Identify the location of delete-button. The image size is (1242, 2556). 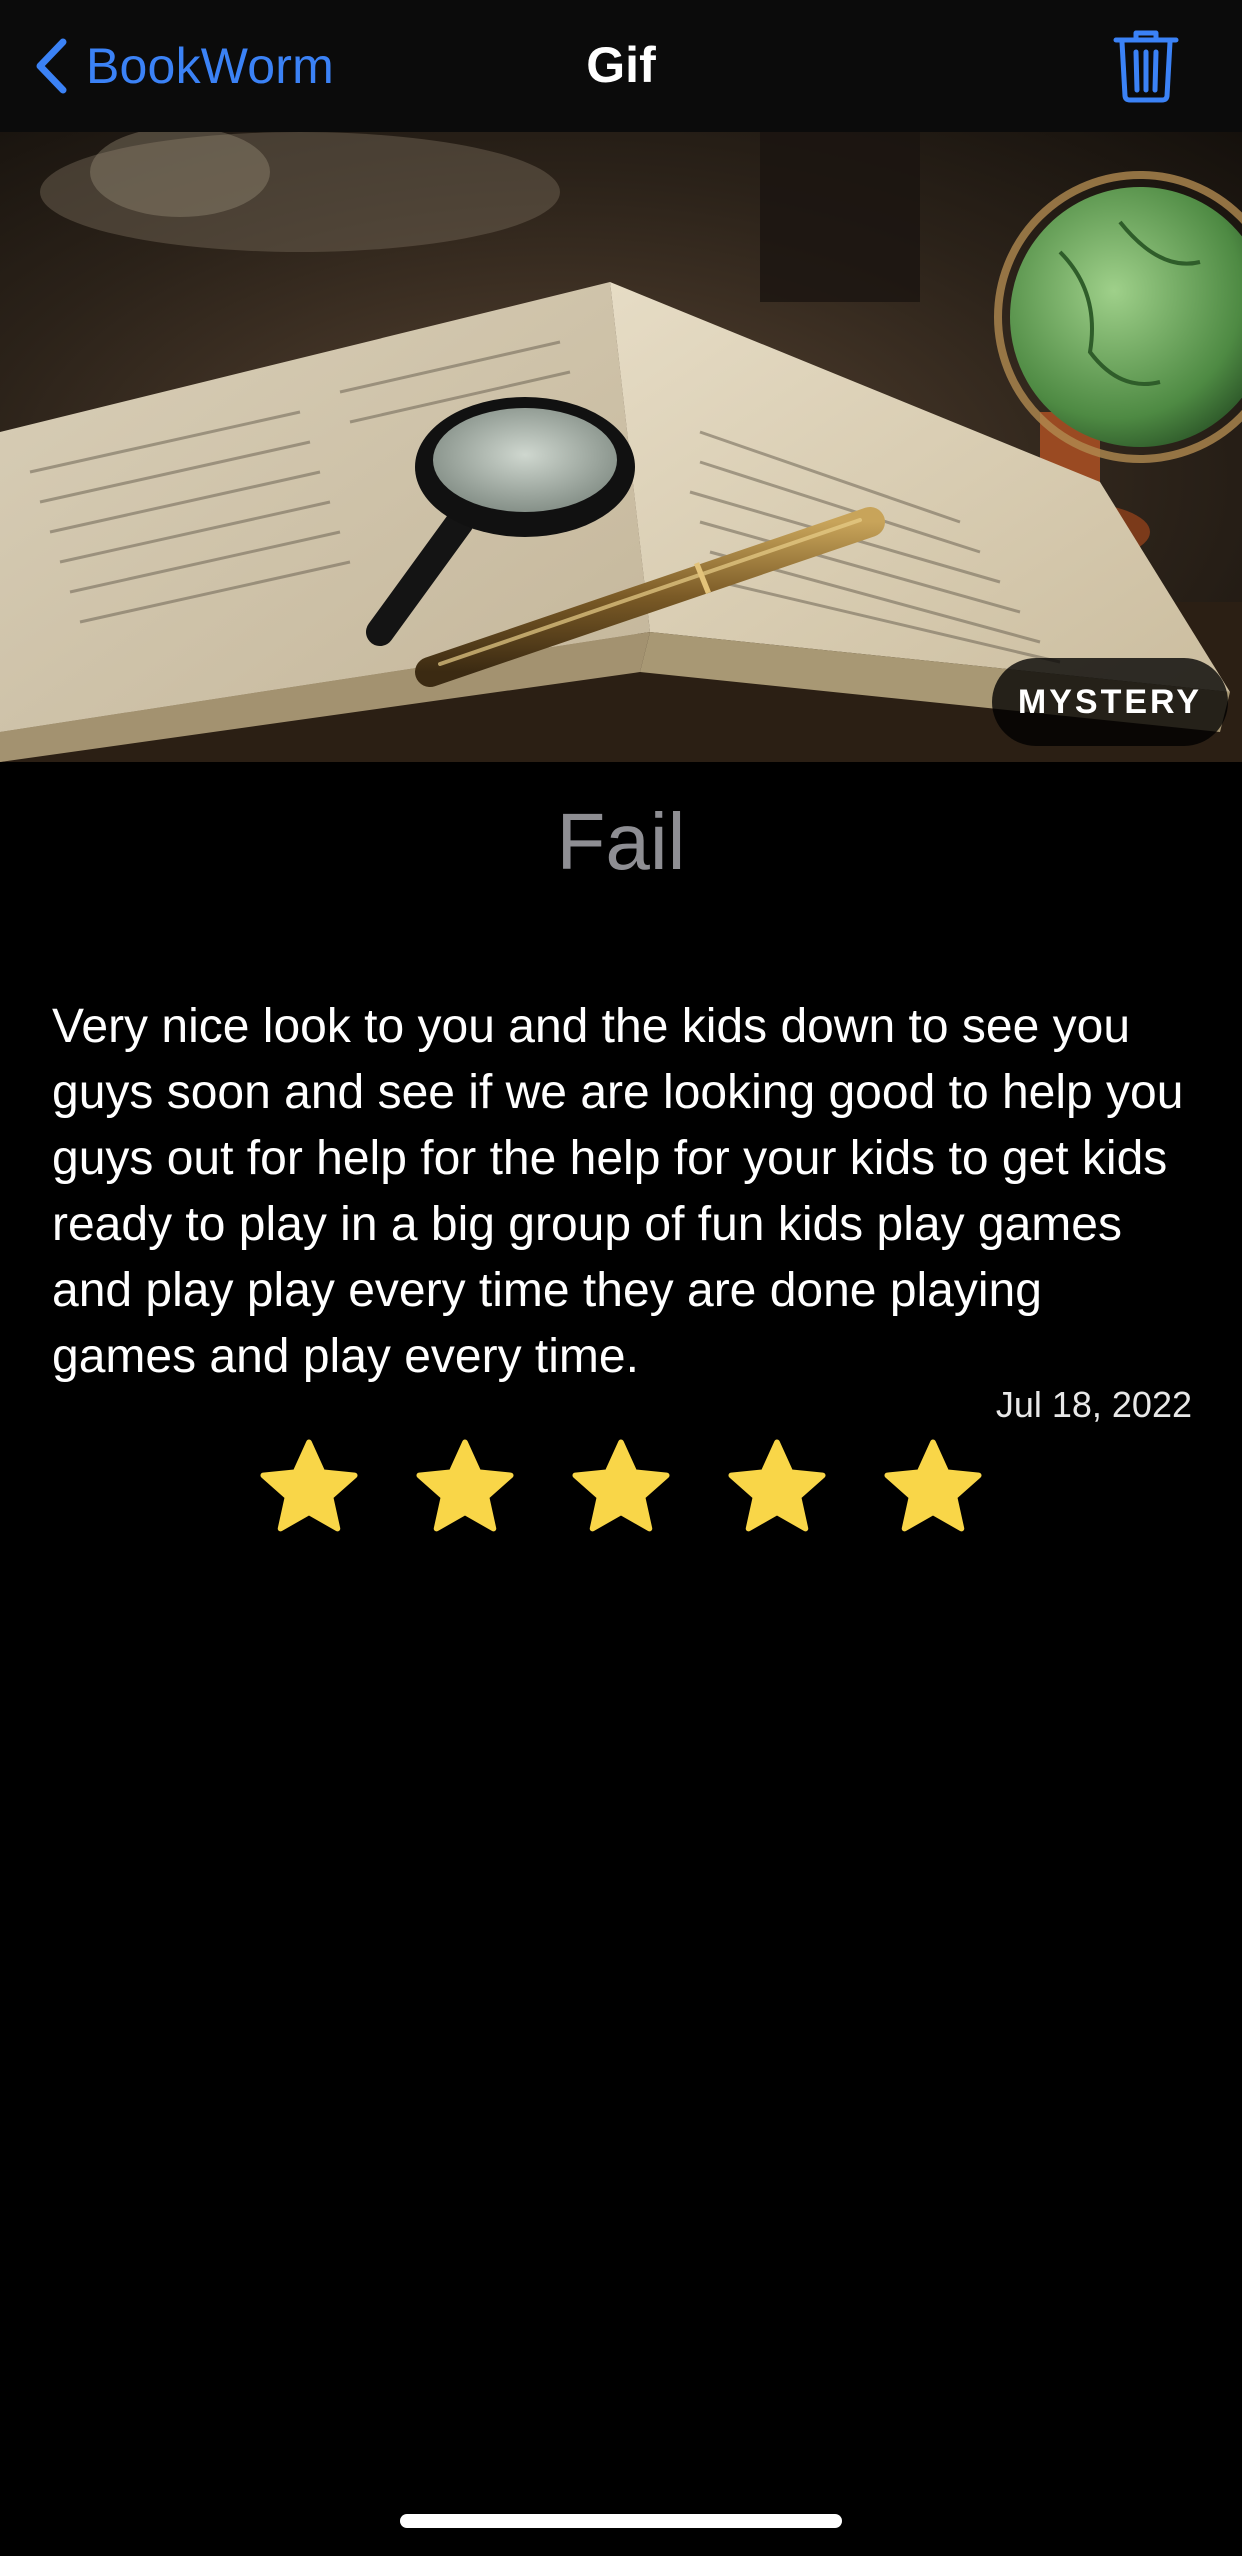
(1146, 66).